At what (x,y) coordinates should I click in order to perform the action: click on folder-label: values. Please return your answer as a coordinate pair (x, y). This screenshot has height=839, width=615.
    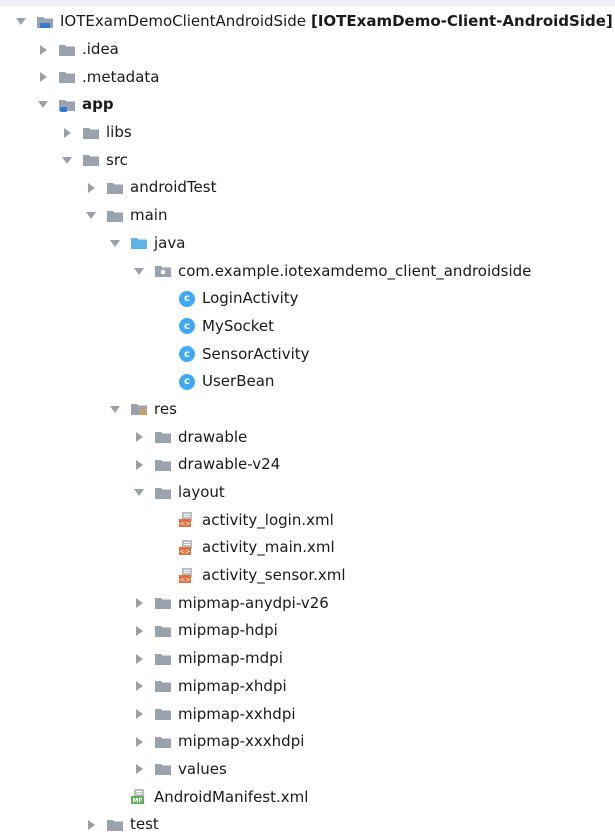
    Looking at the image, I should click on (202, 768).